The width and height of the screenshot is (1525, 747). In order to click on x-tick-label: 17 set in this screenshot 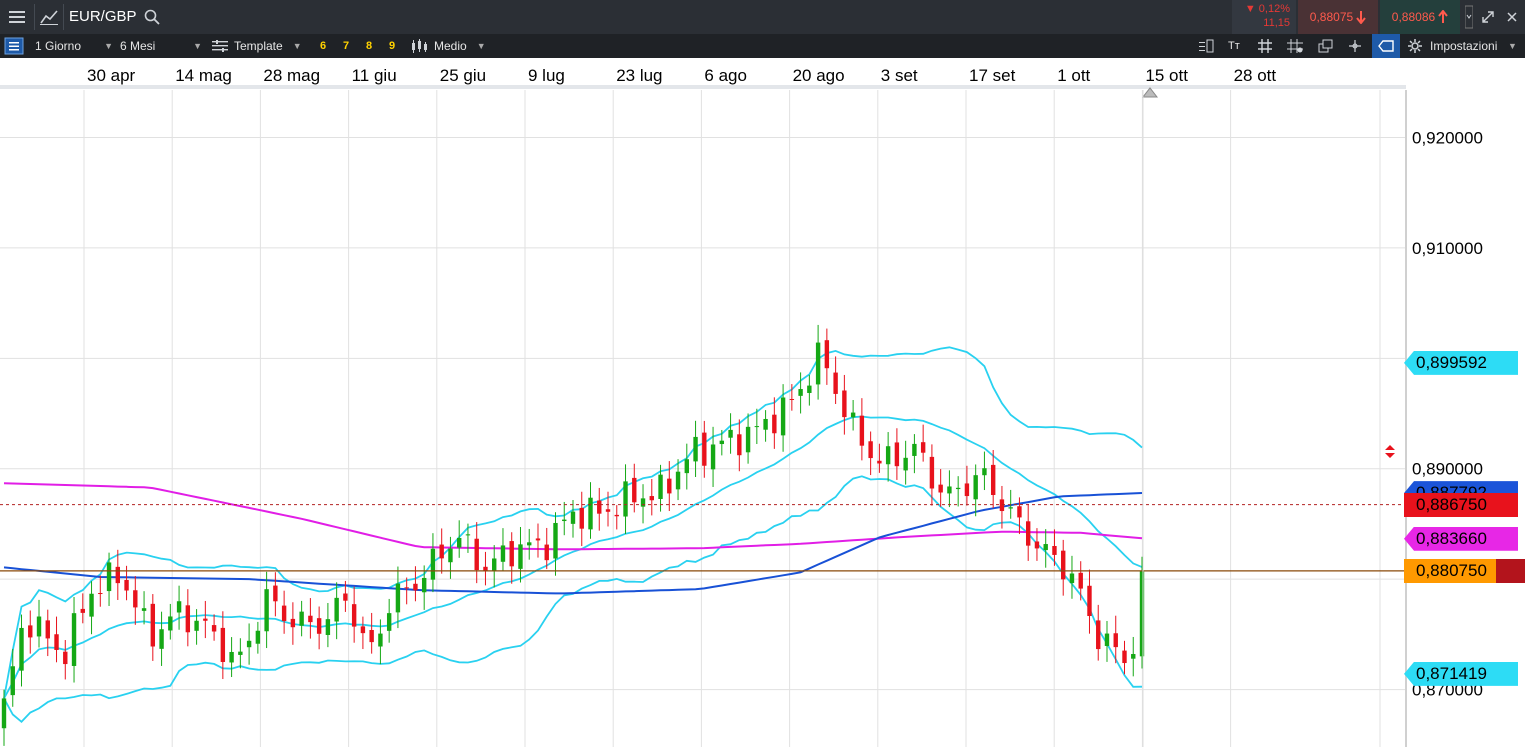, I will do `click(992, 75)`.